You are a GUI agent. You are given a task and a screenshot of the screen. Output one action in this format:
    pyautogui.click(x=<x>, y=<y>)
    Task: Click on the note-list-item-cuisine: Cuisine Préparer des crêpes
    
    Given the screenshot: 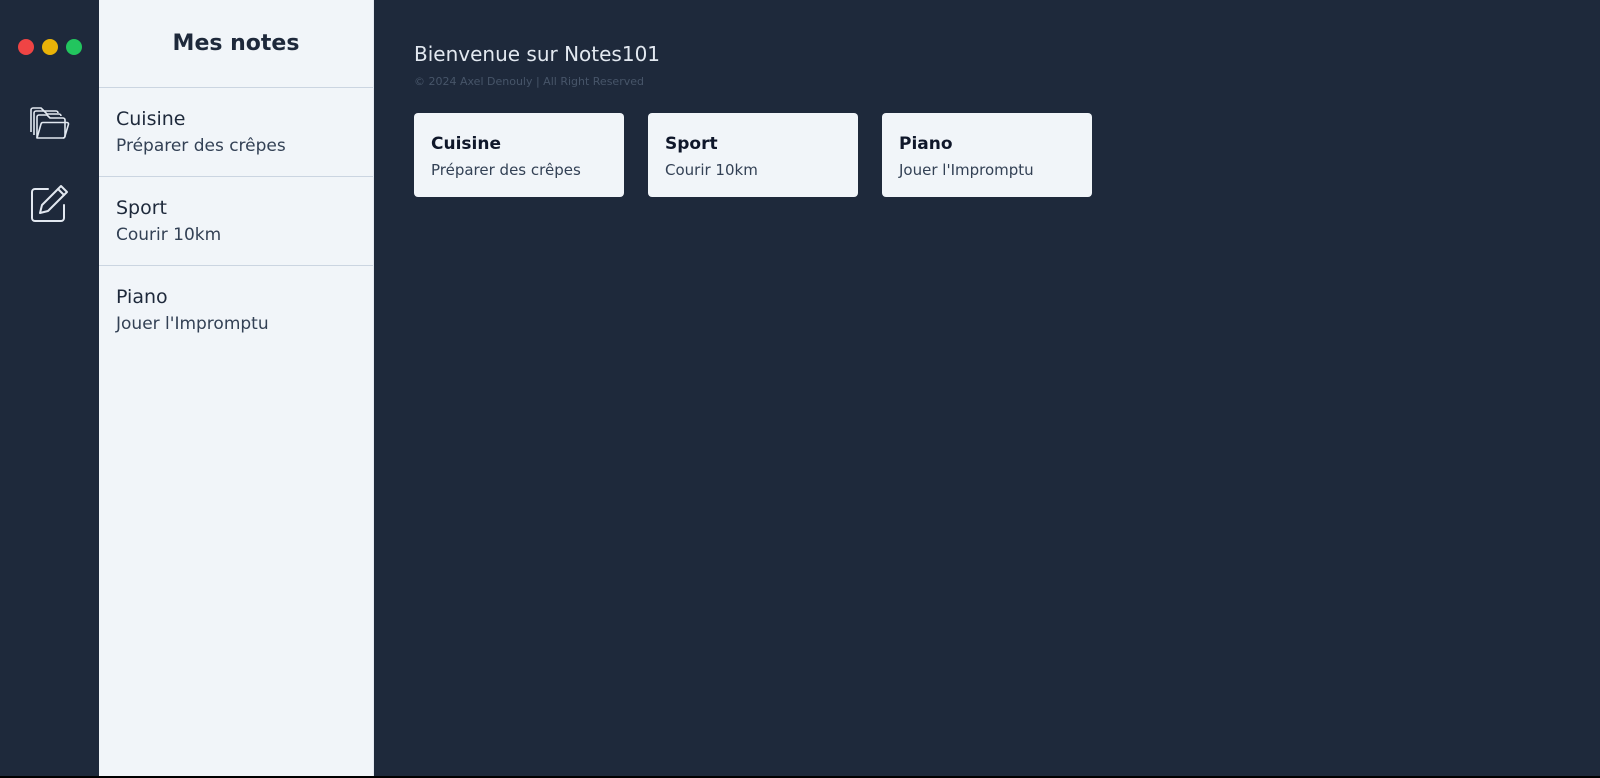 What is the action you would take?
    pyautogui.click(x=236, y=132)
    